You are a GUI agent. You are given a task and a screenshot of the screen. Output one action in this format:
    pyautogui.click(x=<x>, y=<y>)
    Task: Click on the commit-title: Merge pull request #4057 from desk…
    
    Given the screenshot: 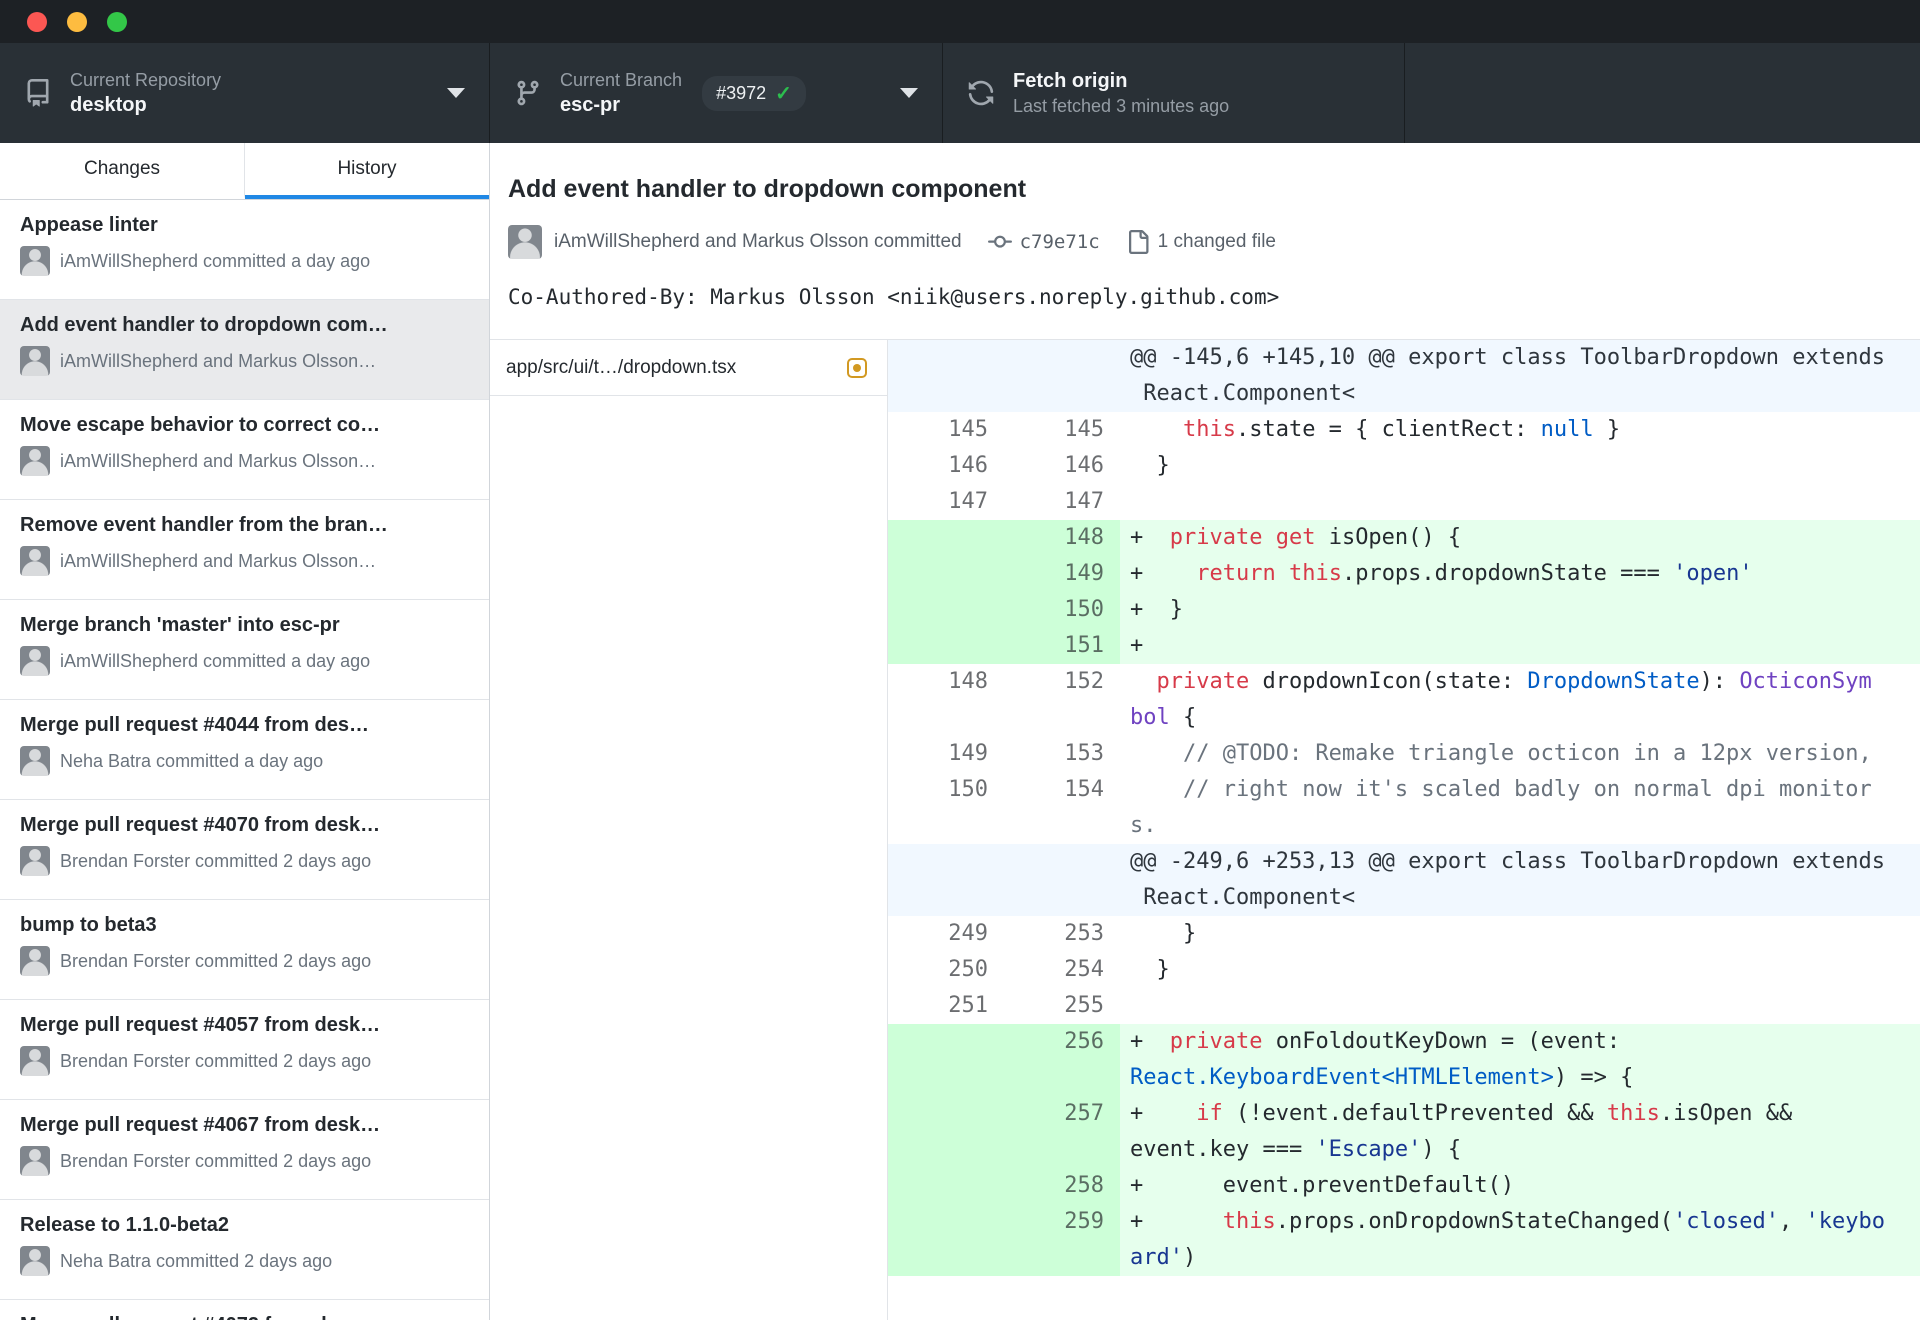 What is the action you would take?
    pyautogui.click(x=200, y=1025)
    